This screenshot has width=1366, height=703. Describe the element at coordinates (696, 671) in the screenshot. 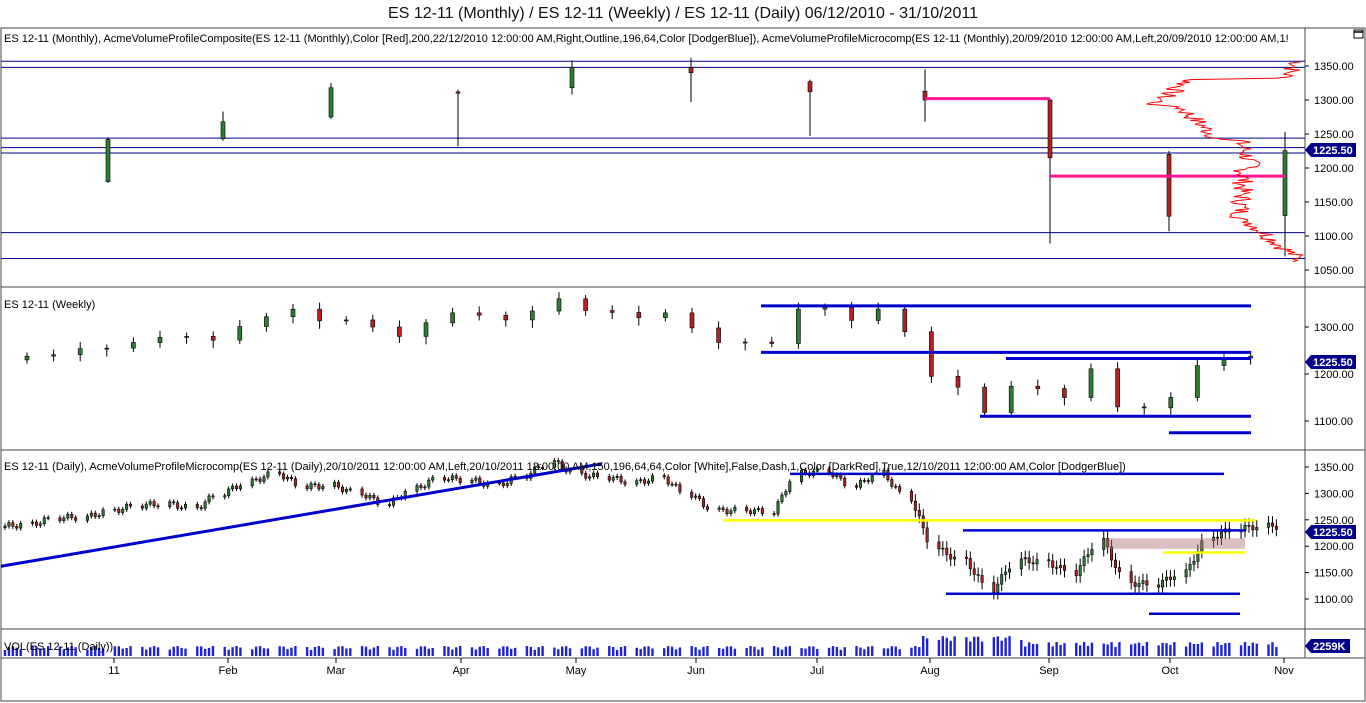

I see `x-tick-label: Jun` at that location.